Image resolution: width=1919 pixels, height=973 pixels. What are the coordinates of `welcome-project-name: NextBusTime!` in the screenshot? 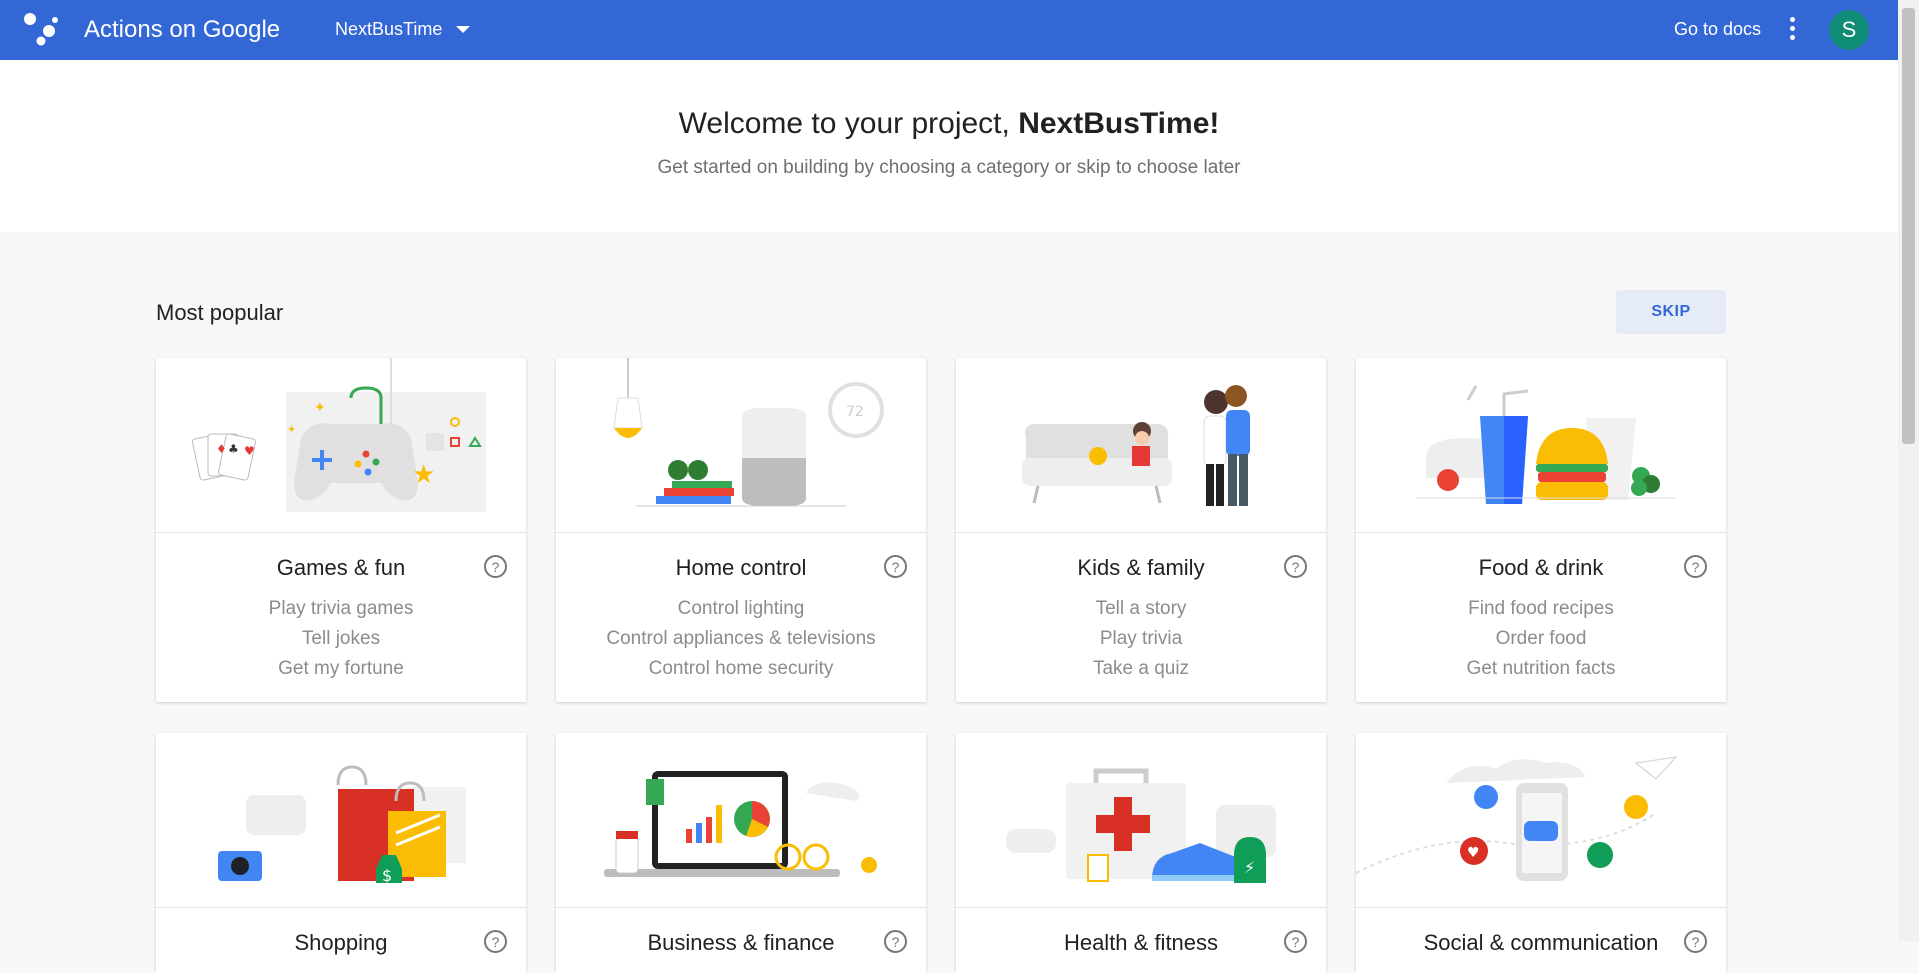 It's located at (1119, 123).